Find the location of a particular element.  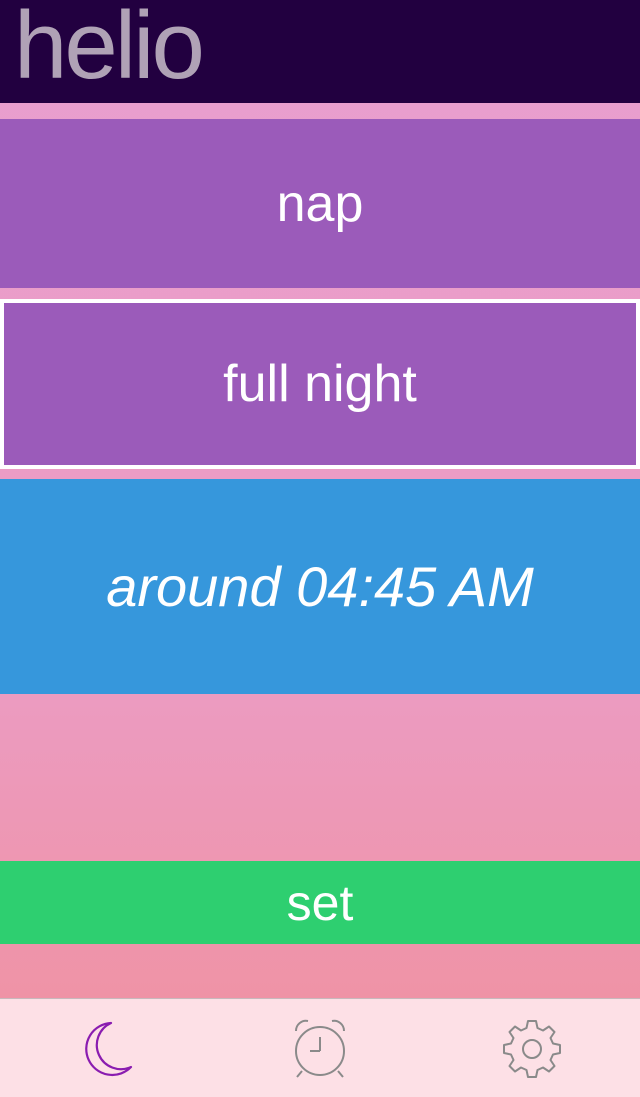

alarm-clock-icon is located at coordinates (320, 1049).